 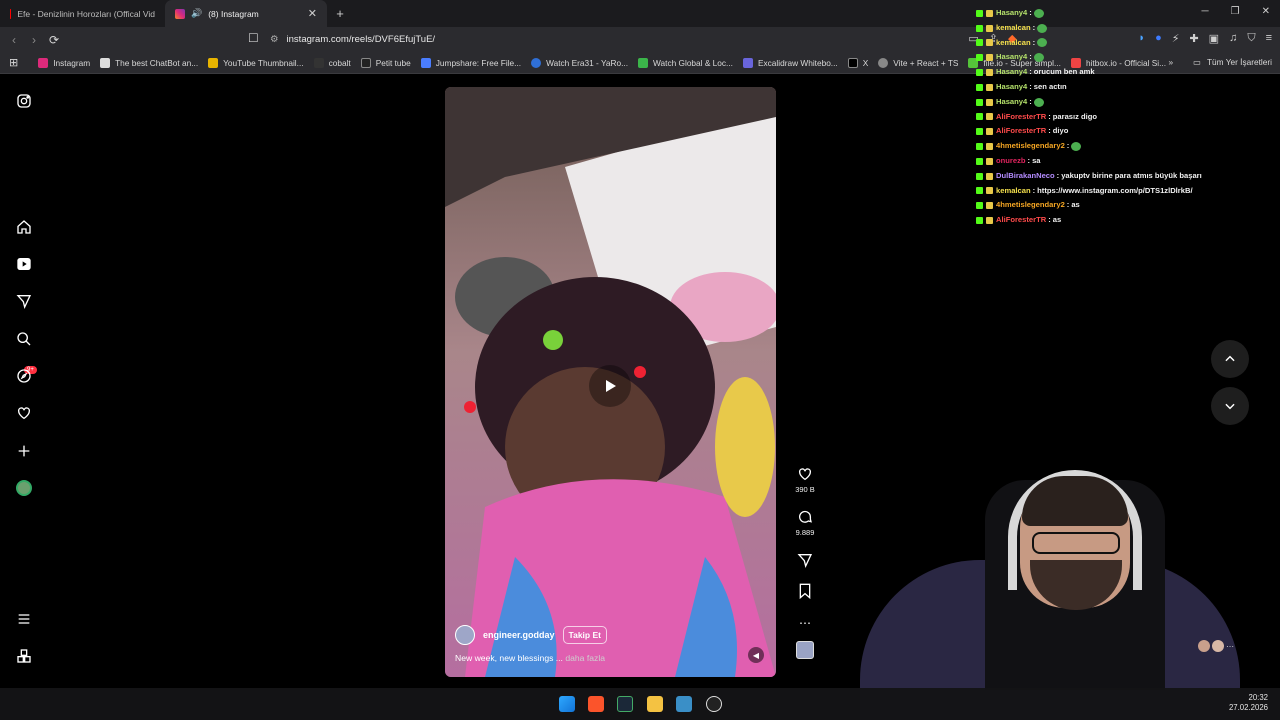 I want to click on close-icon: ✕, so click(x=312, y=13).